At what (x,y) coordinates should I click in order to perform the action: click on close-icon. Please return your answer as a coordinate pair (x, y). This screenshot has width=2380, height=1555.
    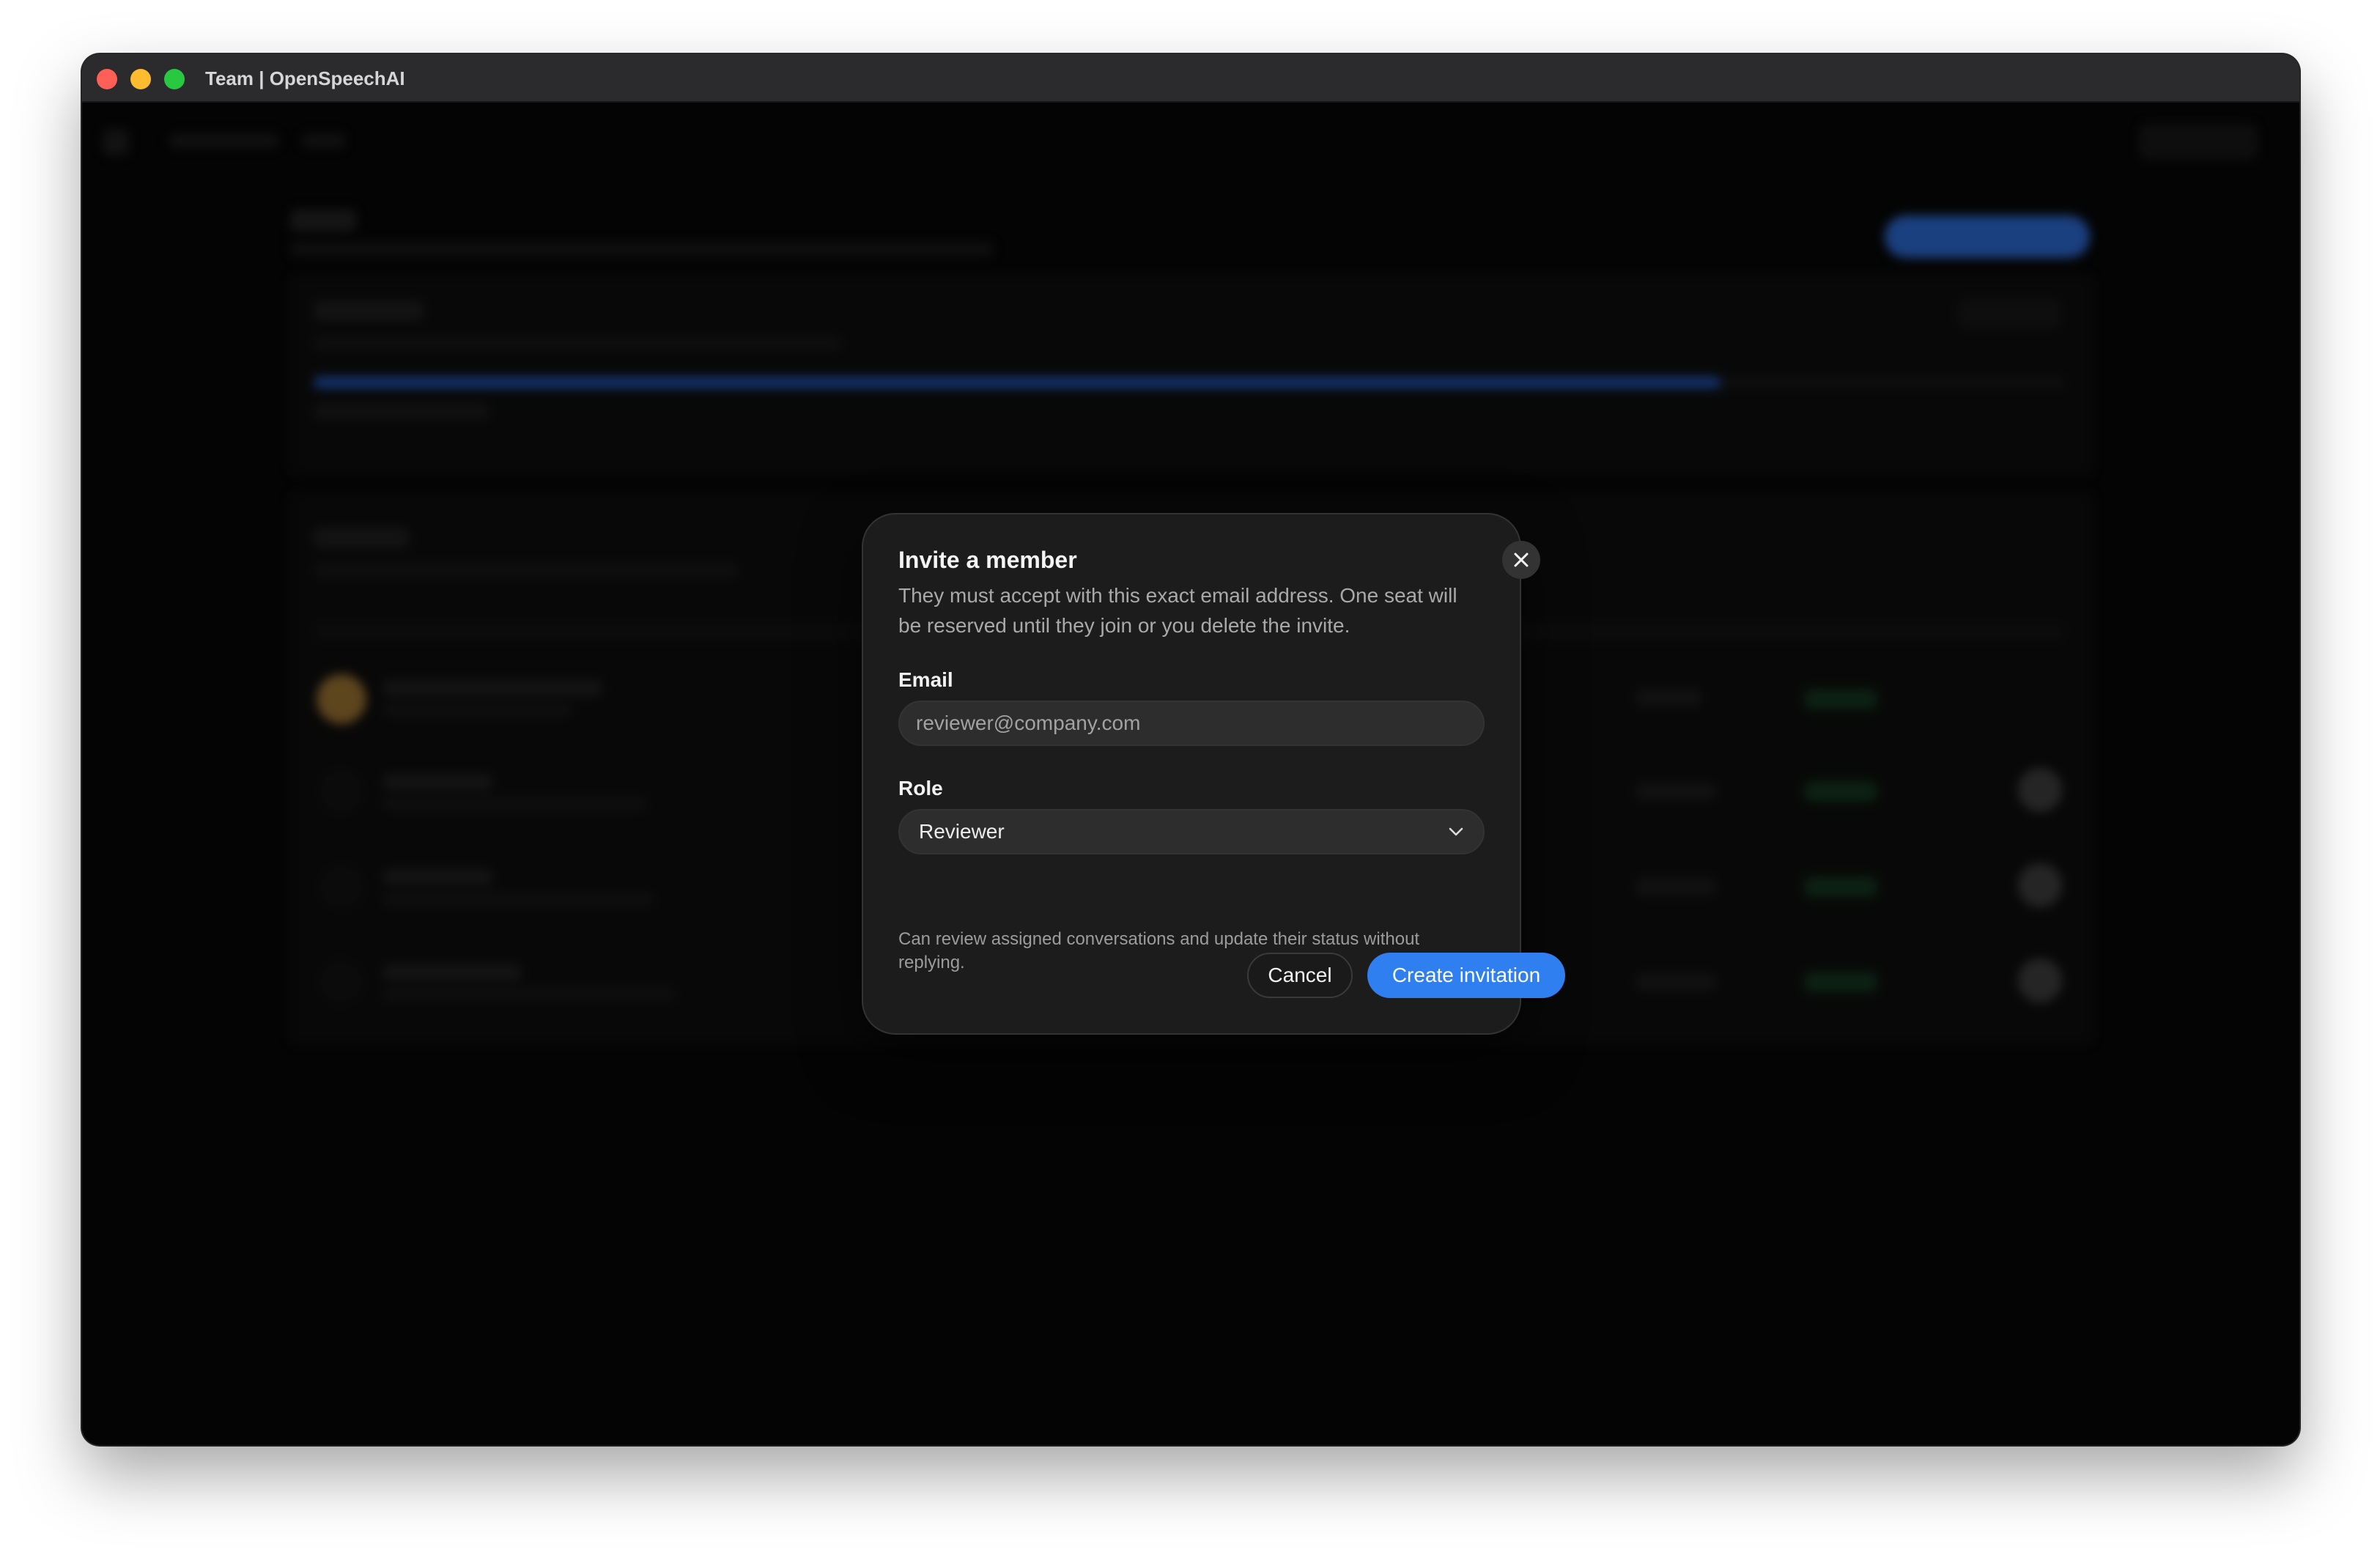
    Looking at the image, I should click on (1521, 560).